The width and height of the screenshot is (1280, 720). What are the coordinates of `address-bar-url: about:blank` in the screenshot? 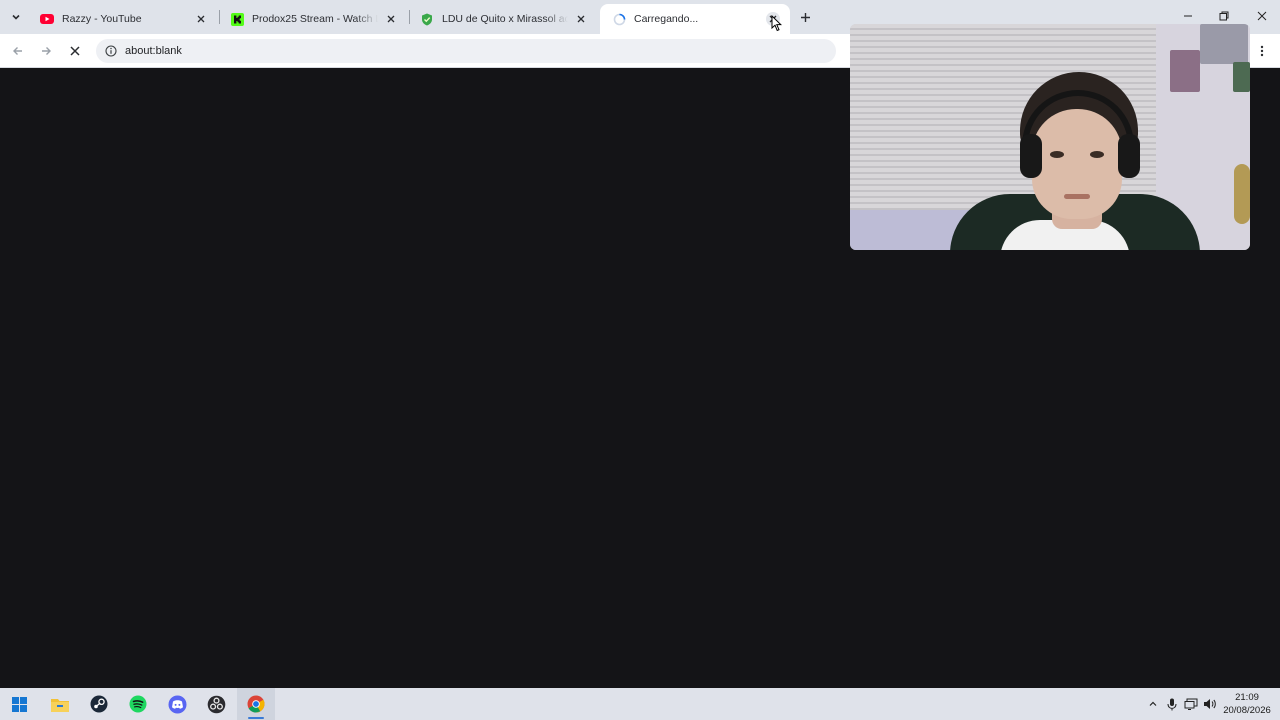 It's located at (153, 51).